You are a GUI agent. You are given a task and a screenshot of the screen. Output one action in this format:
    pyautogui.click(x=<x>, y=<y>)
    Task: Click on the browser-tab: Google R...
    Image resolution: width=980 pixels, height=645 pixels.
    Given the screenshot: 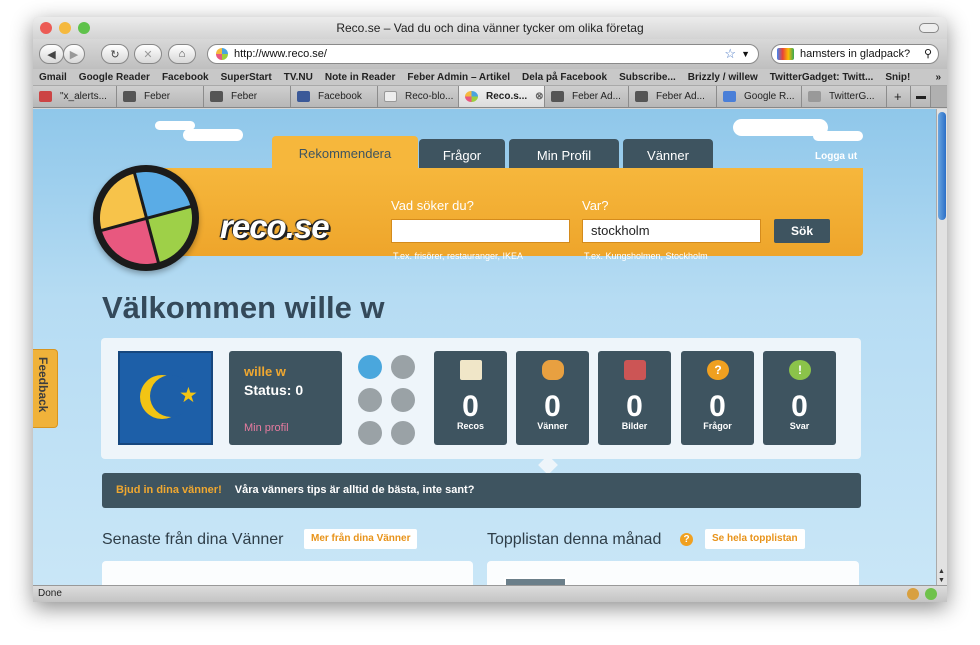 What is the action you would take?
    pyautogui.click(x=759, y=96)
    